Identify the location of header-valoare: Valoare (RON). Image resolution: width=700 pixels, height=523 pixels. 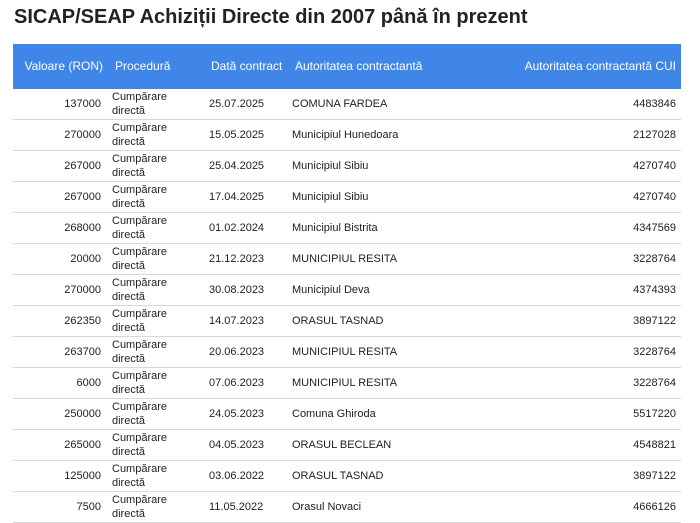
(61, 66).